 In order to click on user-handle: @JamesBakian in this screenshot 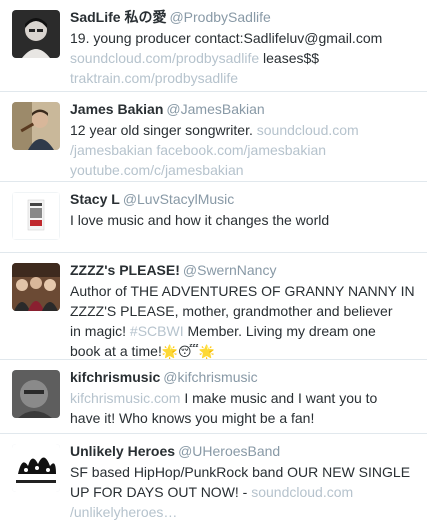, I will do `click(215, 109)`.